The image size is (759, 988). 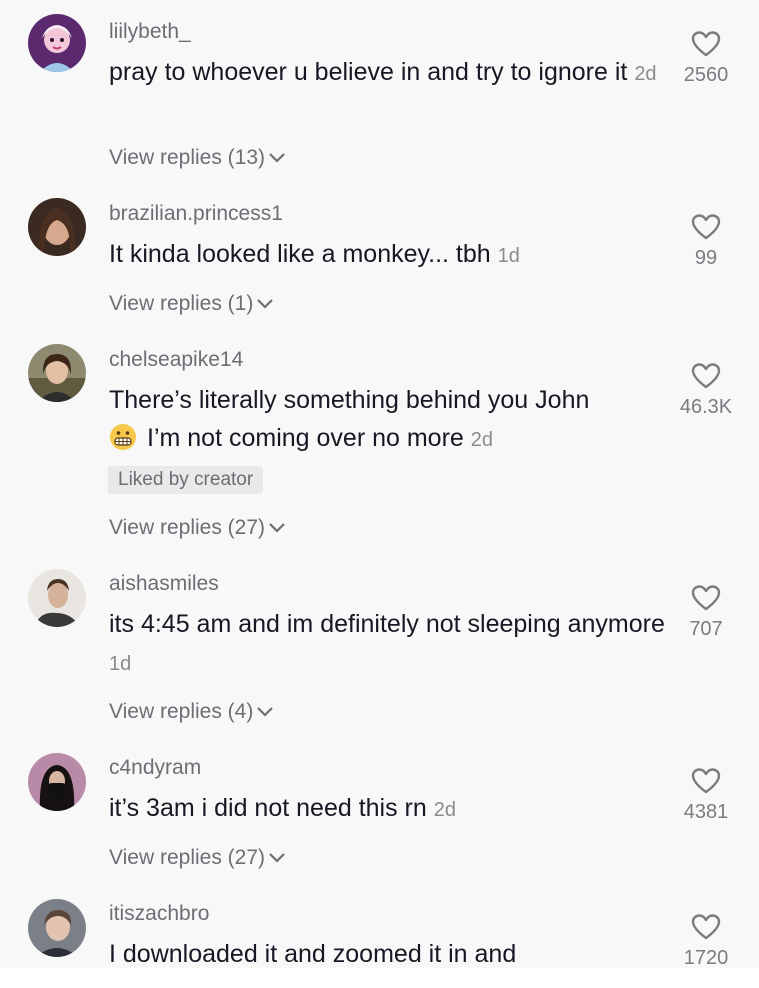 I want to click on view-replies-button: View replies (1), so click(x=191, y=304).